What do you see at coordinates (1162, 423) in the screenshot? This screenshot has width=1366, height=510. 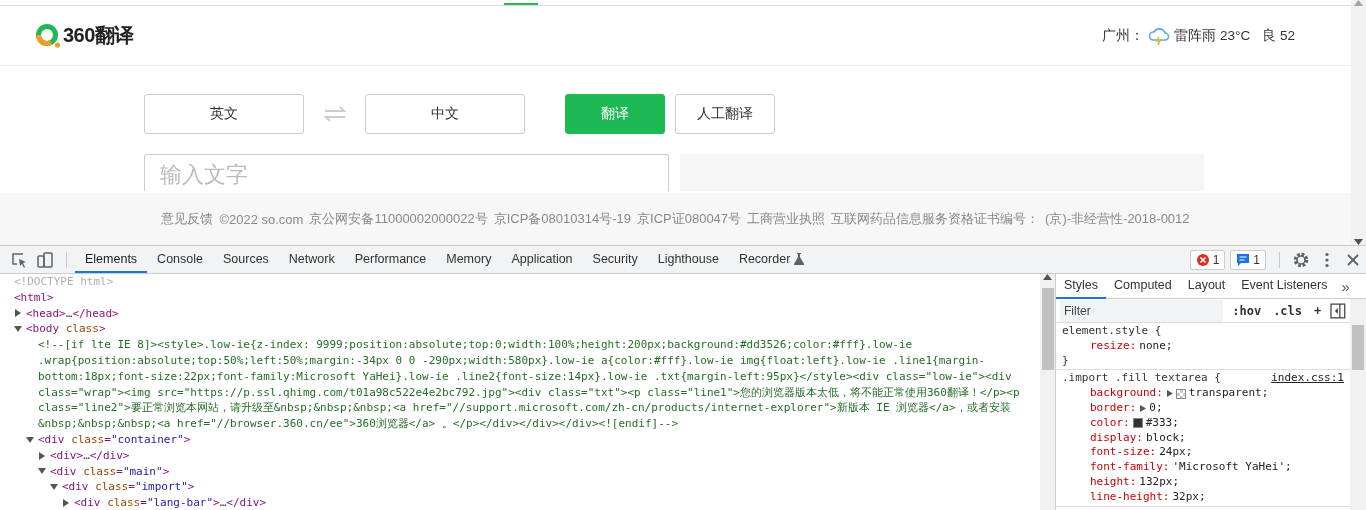 I see `css-value: #333;` at bounding box center [1162, 423].